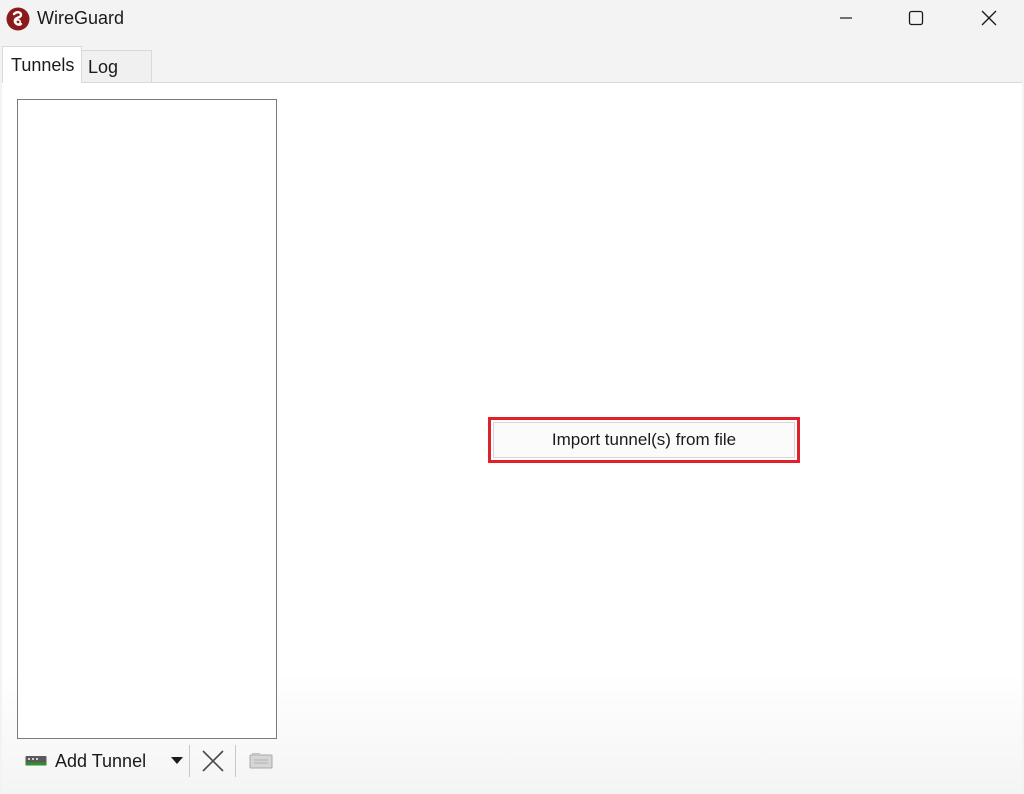  I want to click on tab-strip: Tunnels Log, so click(512, 64).